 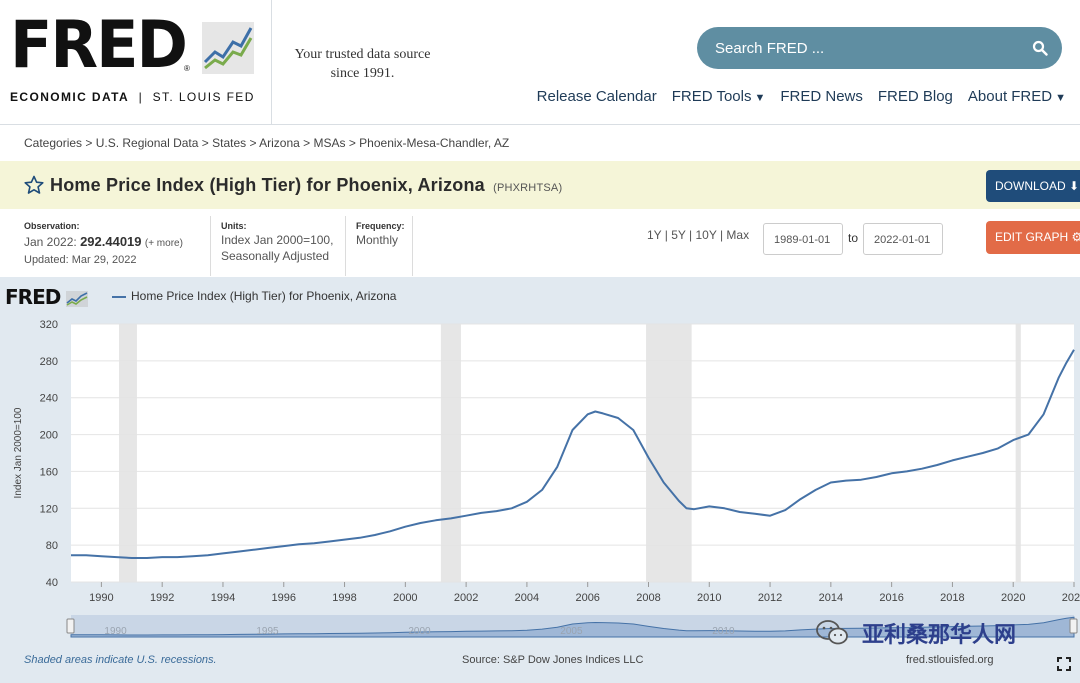 I want to click on y-tick-label: 40, so click(x=52, y=583).